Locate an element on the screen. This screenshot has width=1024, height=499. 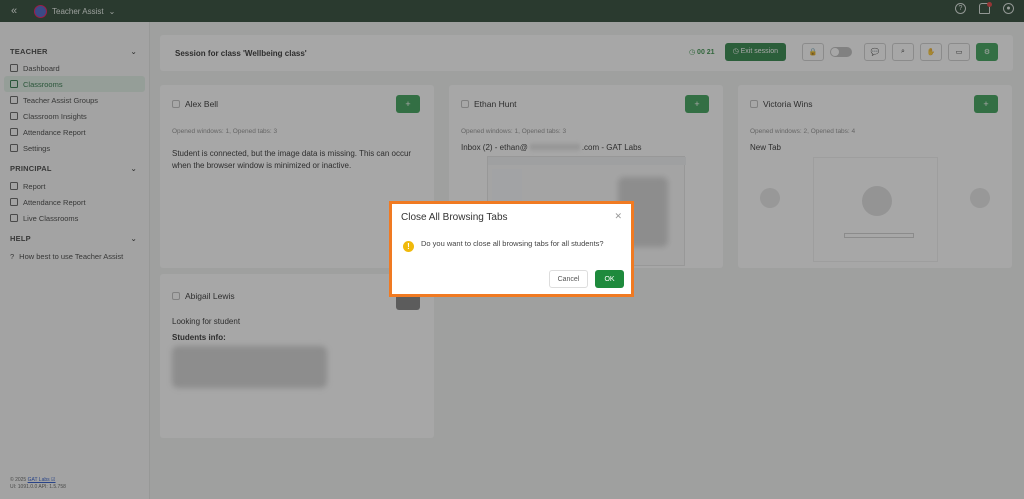
ok-button: OK is located at coordinates (609, 279).